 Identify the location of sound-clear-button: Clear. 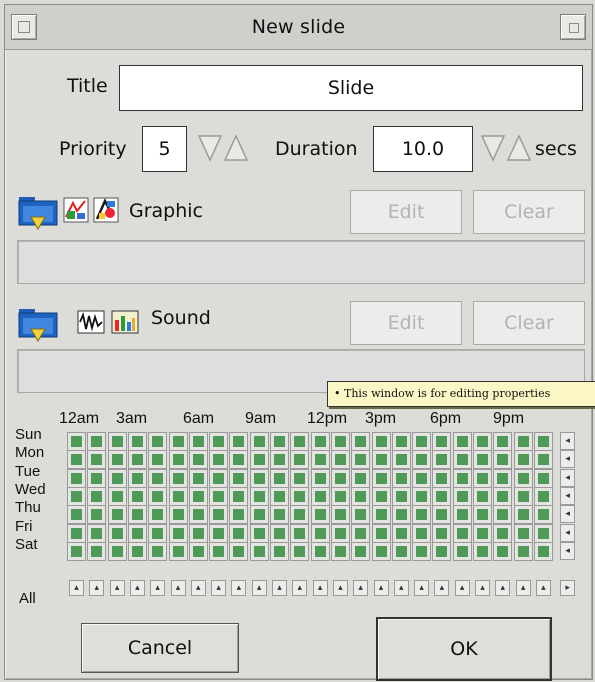
(529, 323).